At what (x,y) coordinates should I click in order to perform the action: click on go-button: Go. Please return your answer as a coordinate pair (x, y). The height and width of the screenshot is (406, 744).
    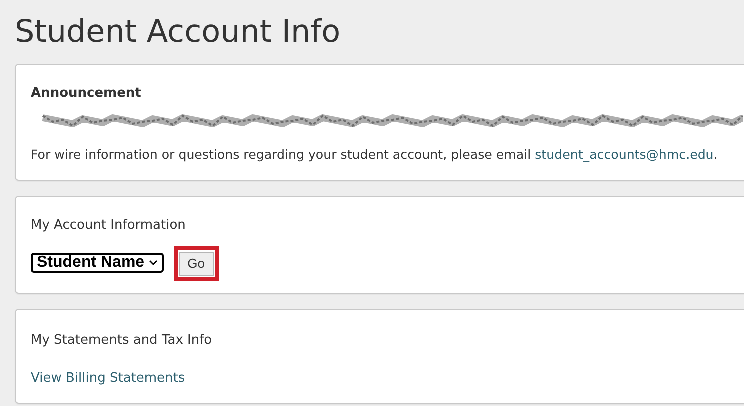
    Looking at the image, I should click on (196, 264).